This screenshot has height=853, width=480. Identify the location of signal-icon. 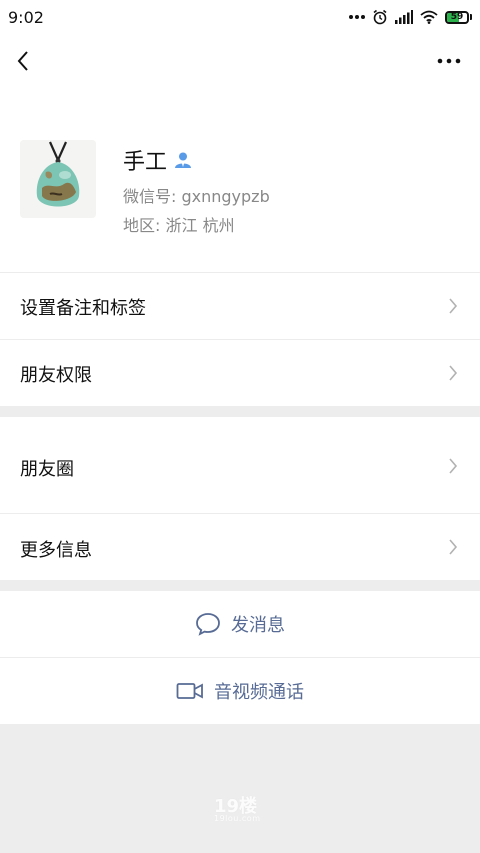
(404, 17).